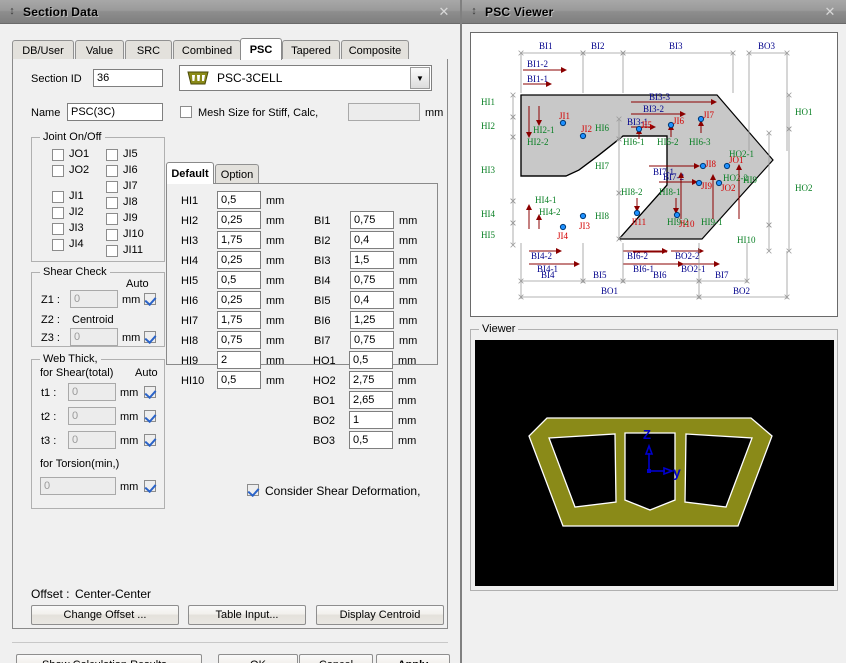  I want to click on dim-input-hi3, so click(239, 240).